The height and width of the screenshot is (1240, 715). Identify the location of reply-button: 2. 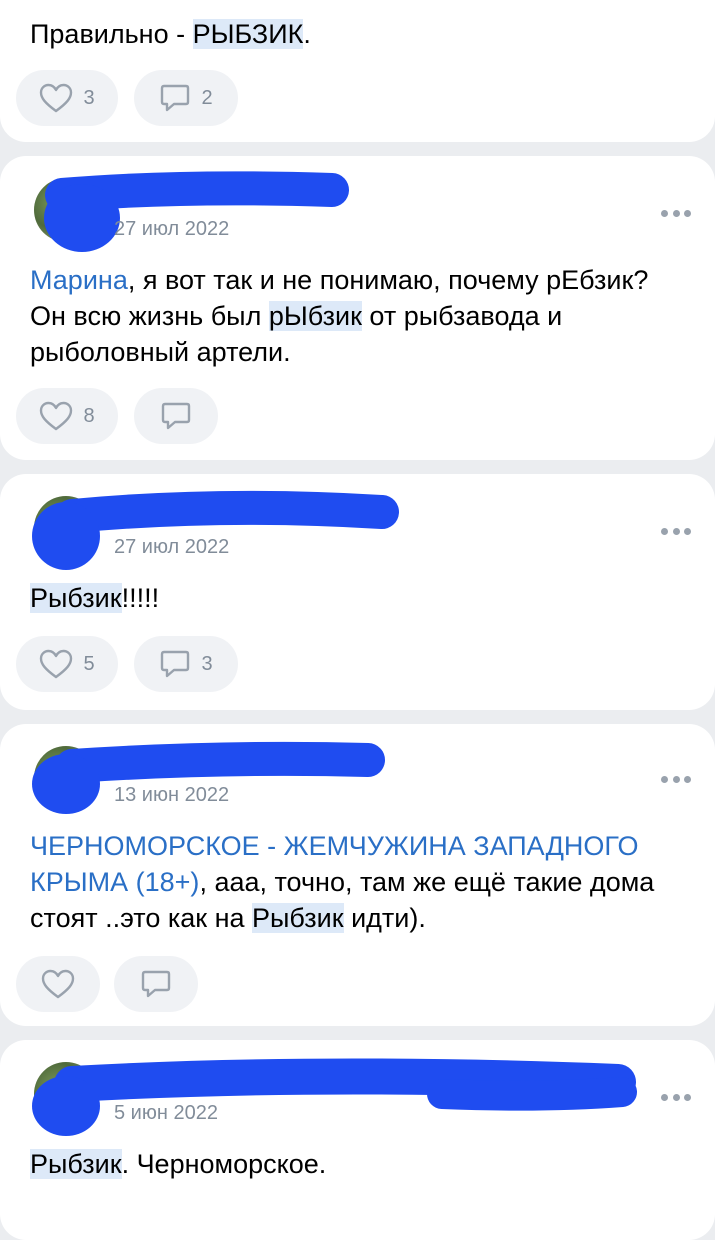
(186, 98).